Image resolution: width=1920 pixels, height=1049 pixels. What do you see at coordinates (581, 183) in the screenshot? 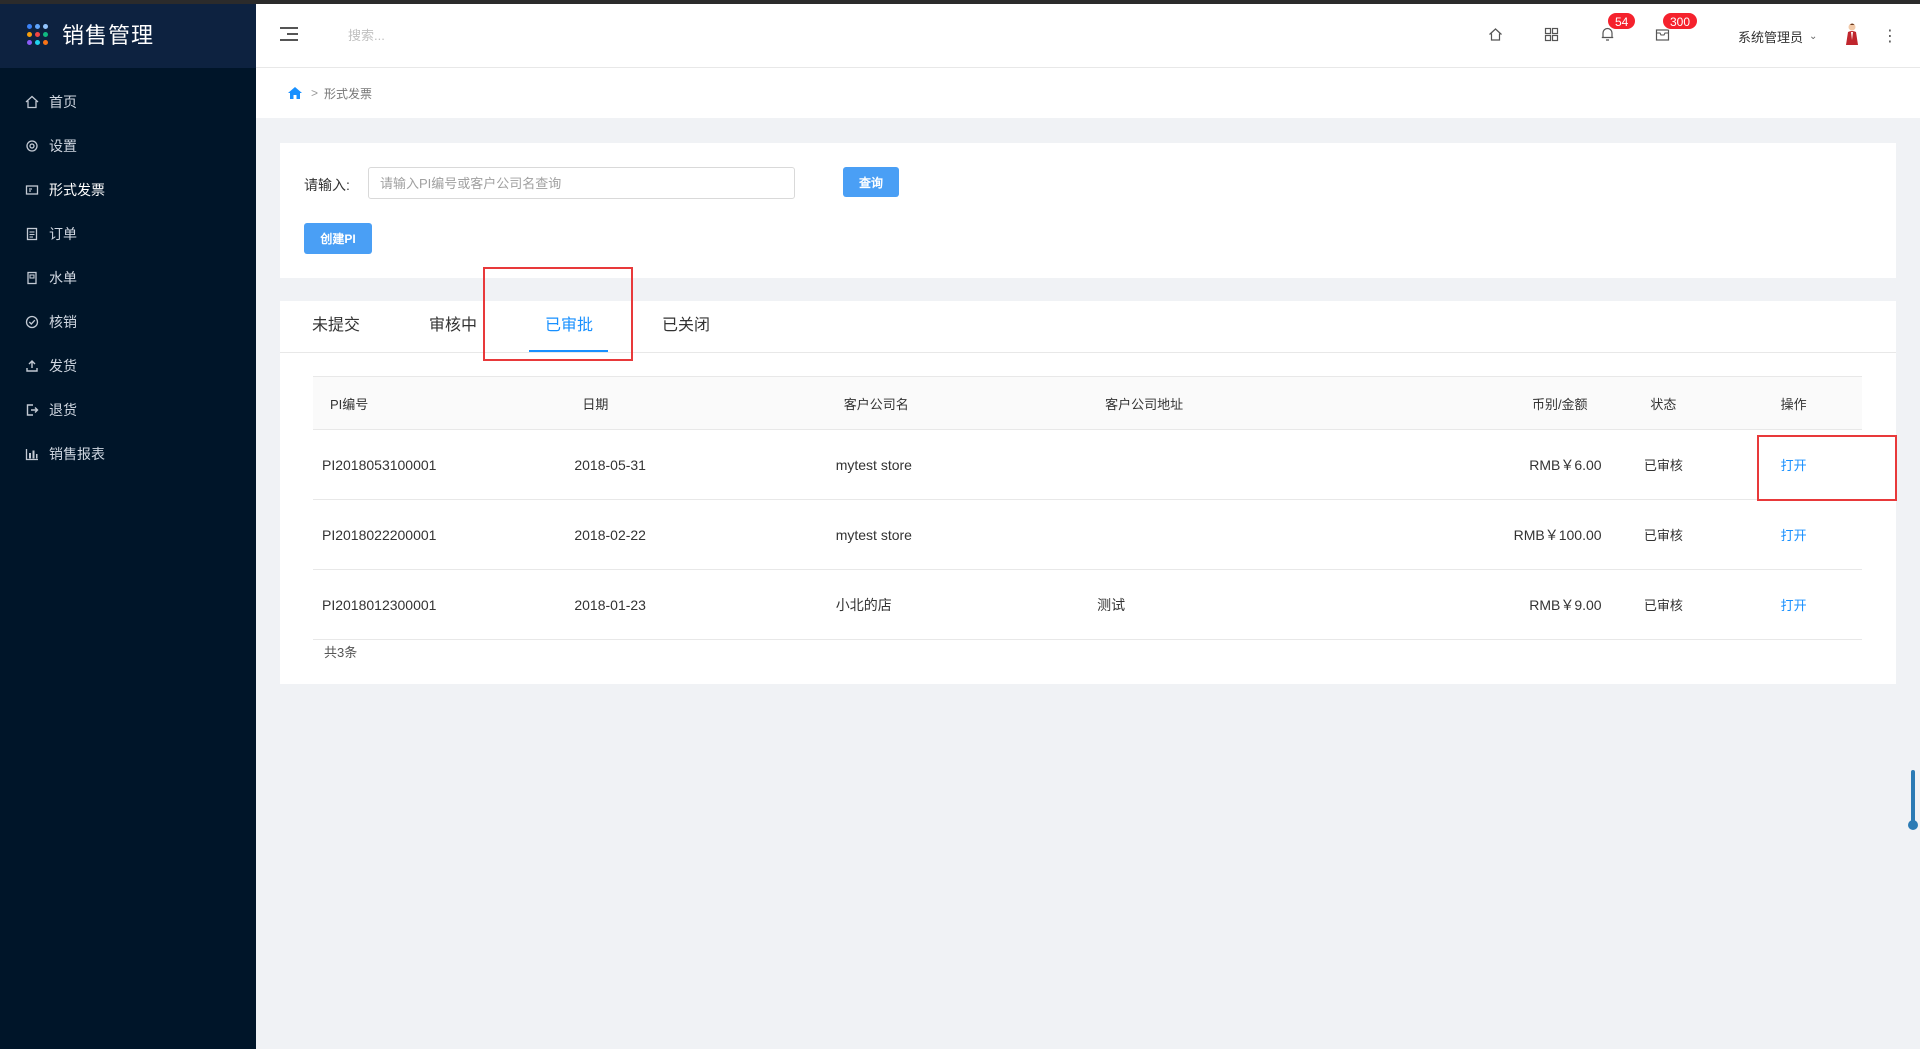
I see `pi-search-input` at bounding box center [581, 183].